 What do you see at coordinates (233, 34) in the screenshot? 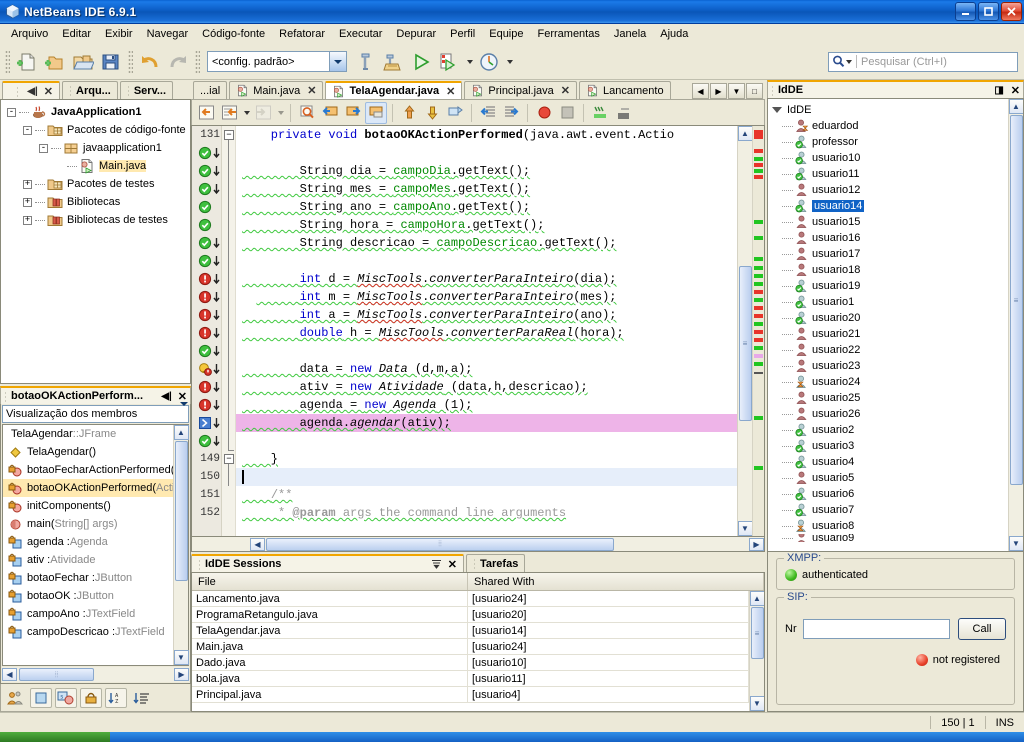
I see `menu-codigo-fonte: Código-fonte` at bounding box center [233, 34].